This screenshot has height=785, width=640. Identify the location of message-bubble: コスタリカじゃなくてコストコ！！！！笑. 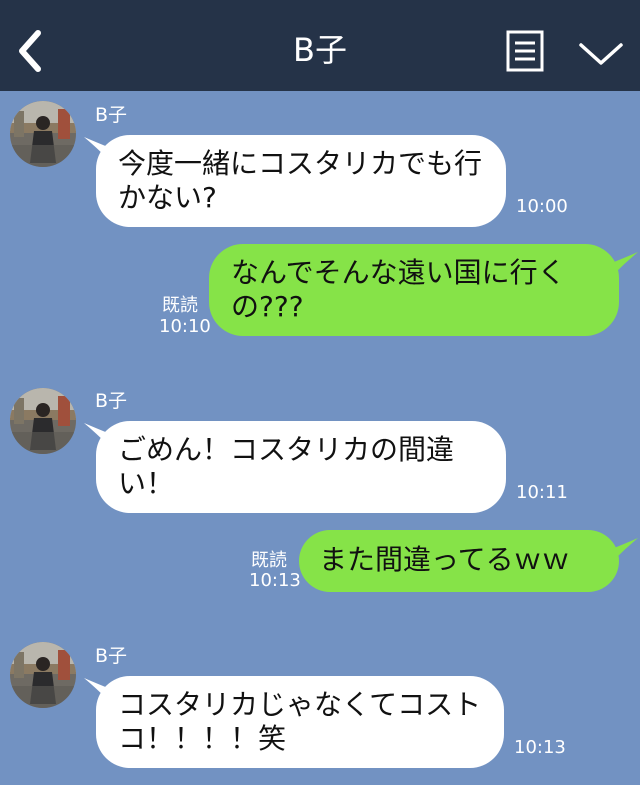
(300, 722).